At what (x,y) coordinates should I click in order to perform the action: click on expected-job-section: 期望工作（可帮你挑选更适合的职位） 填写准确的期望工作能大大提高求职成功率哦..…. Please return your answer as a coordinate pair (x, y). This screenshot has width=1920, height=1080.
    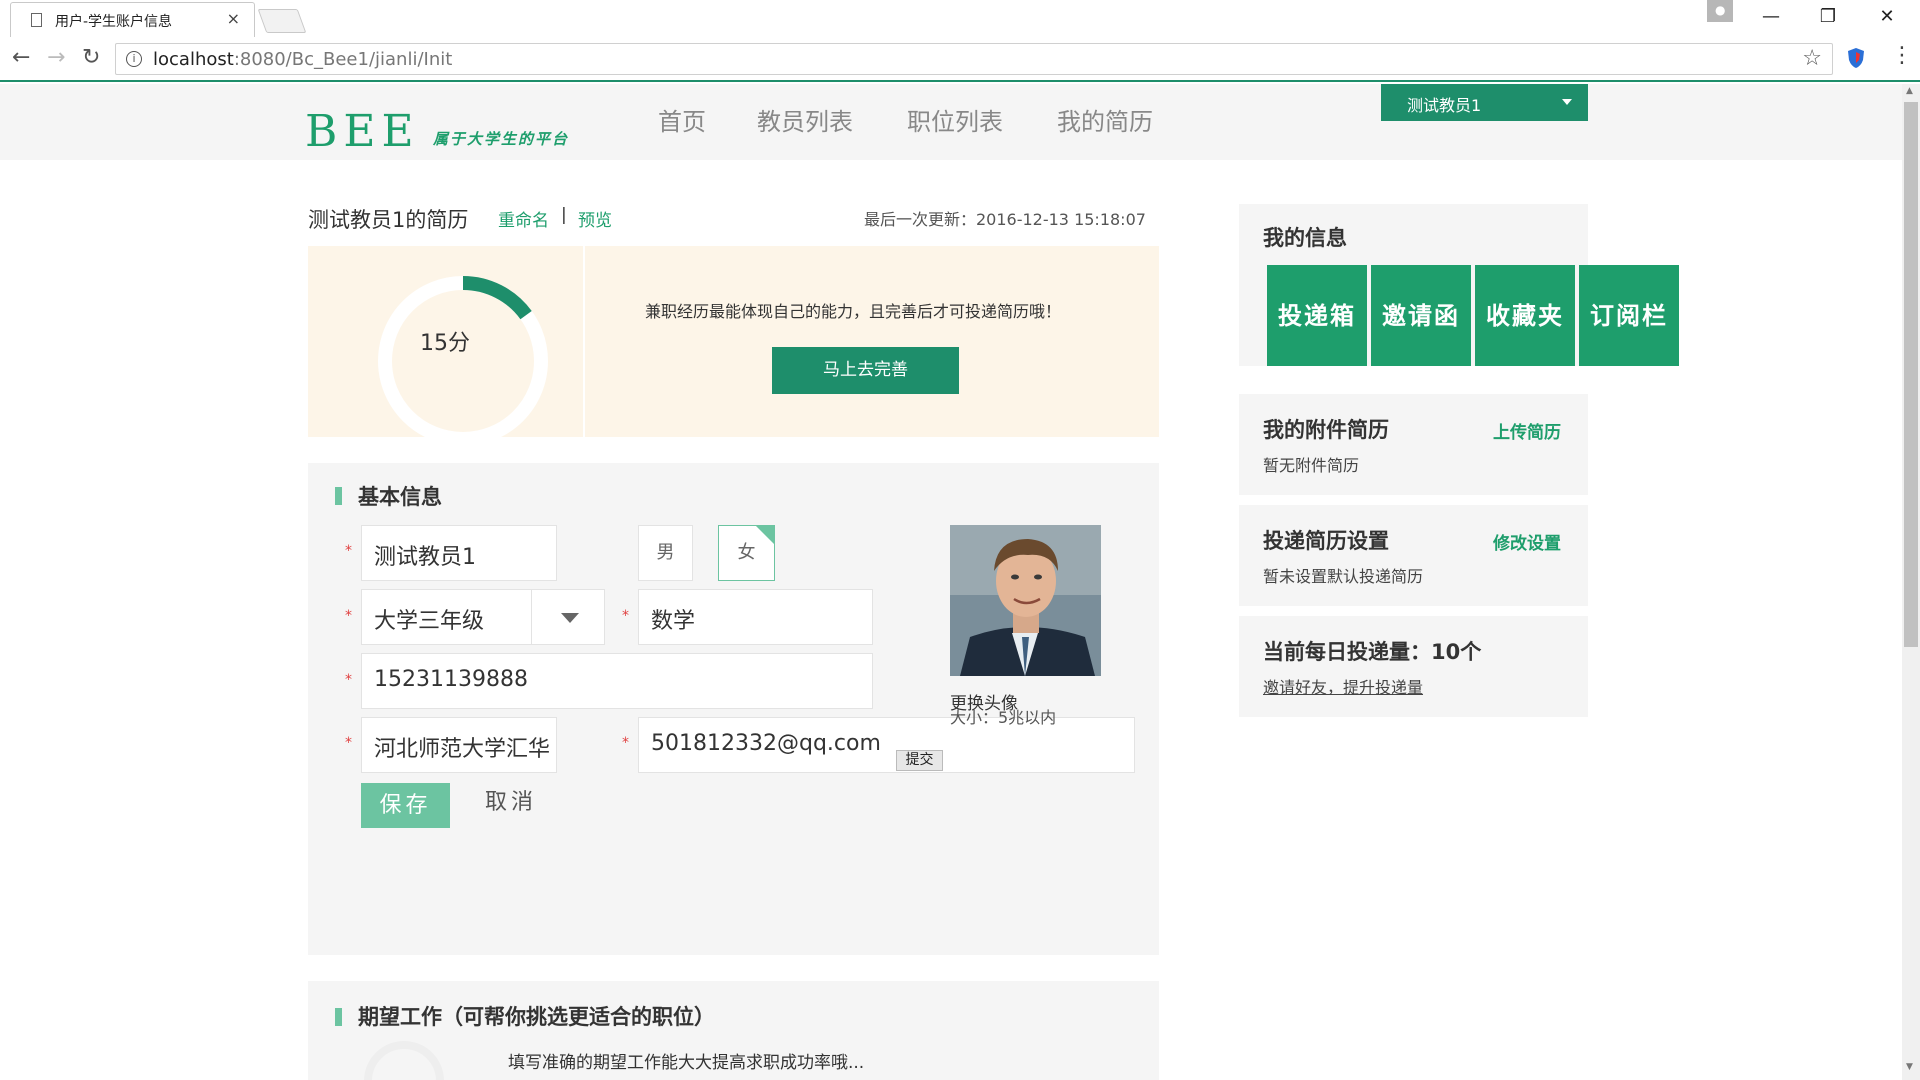
    Looking at the image, I should click on (733, 1030).